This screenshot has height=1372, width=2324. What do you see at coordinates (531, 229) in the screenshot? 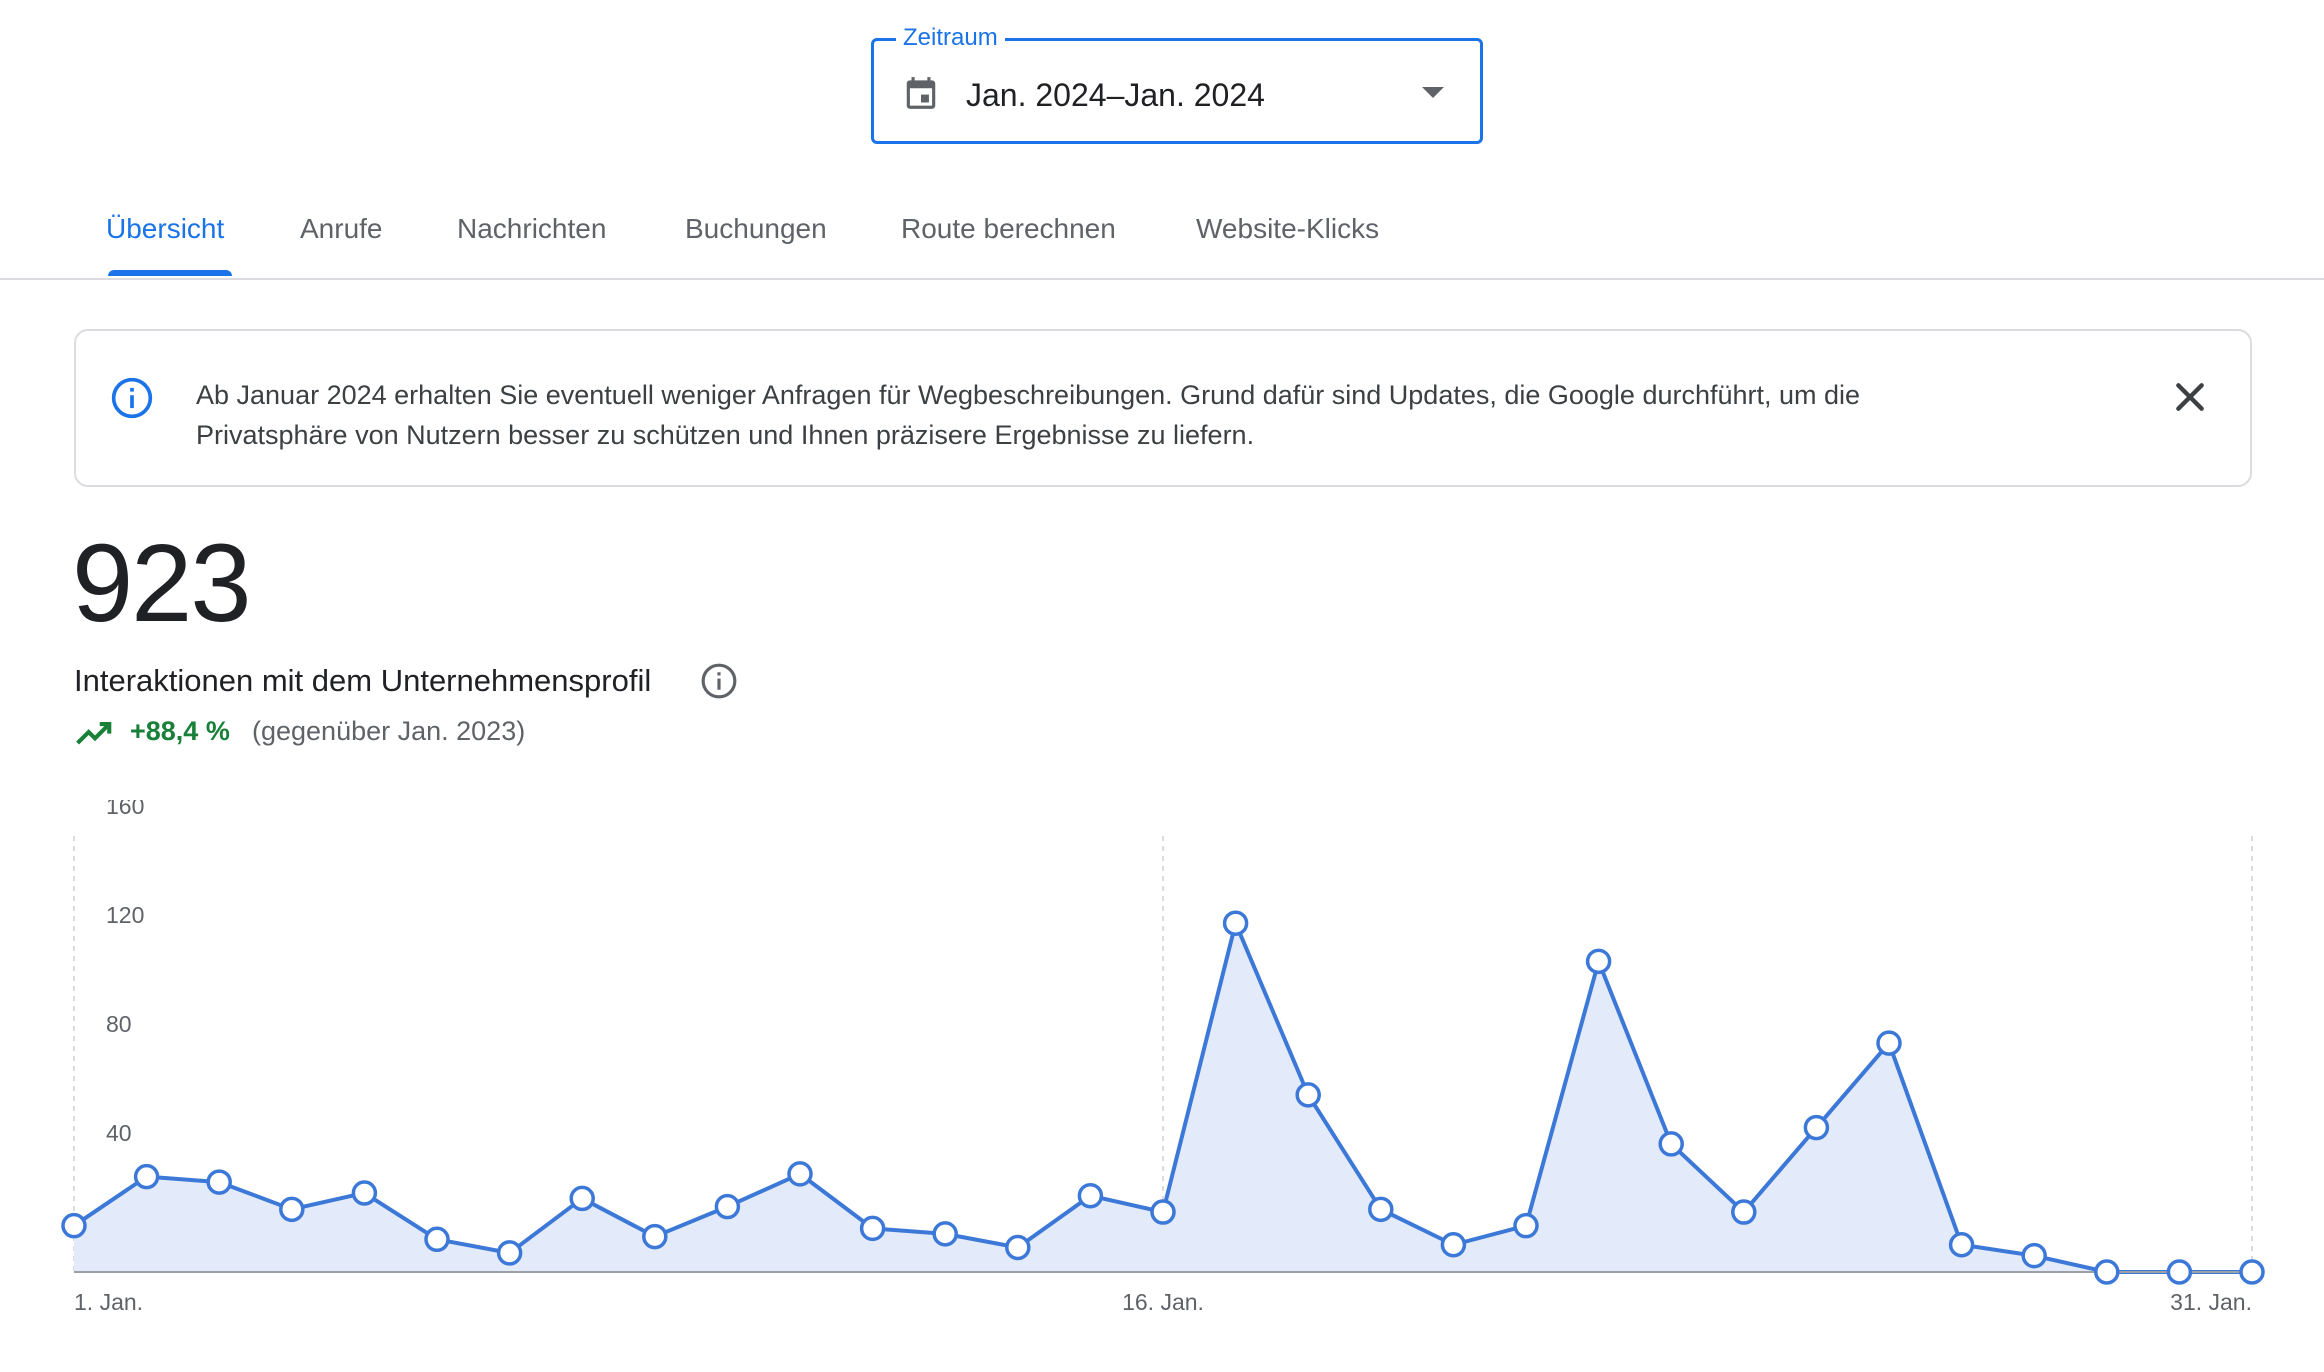
I see `tab-messages: Nachrichten` at bounding box center [531, 229].